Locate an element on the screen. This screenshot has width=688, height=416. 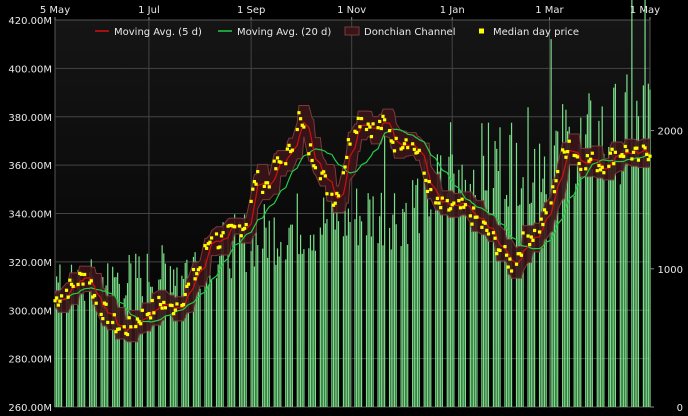
volume-tick-label: 0 is located at coordinates (680, 408).